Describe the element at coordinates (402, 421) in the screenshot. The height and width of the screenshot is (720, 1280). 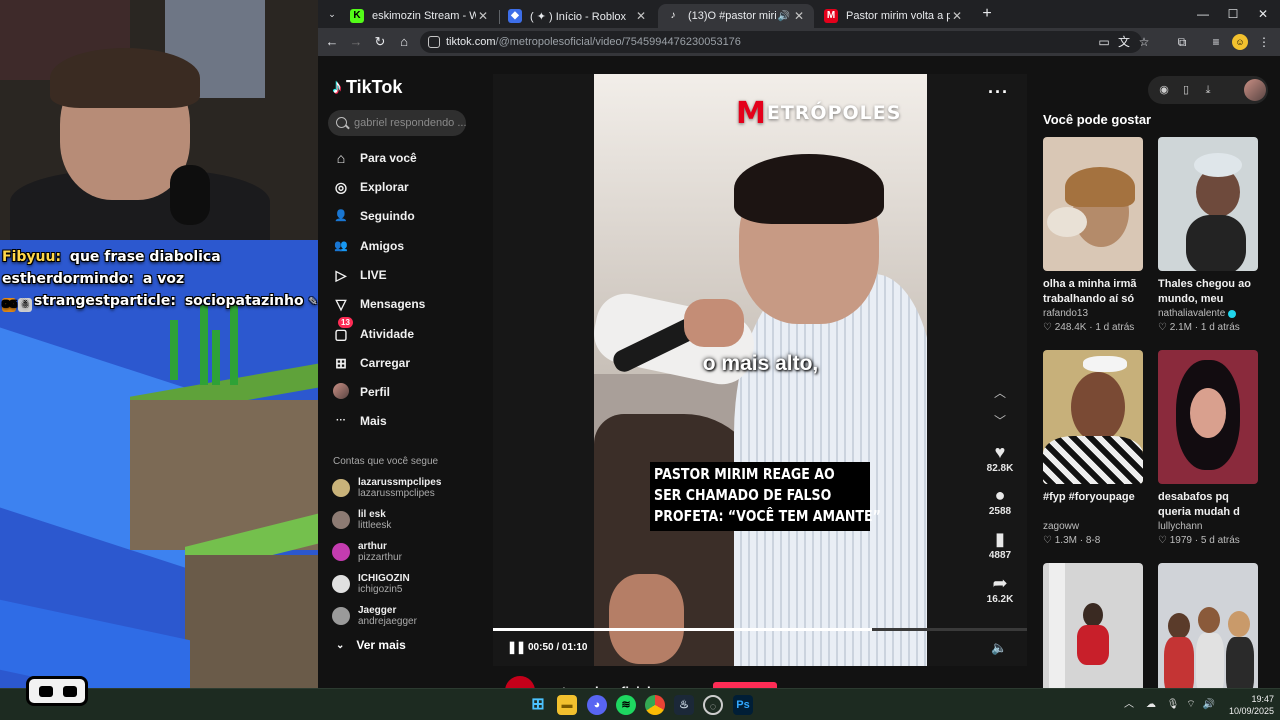
I see `sidebar-item-mais: ··· Mais` at that location.